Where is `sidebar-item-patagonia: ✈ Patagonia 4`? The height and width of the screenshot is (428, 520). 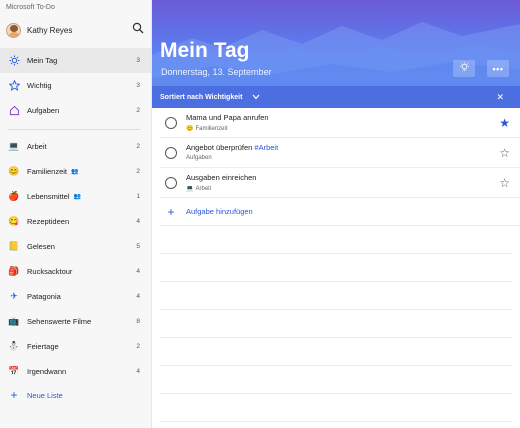
sidebar-item-patagonia: ✈ Patagonia 4 is located at coordinates (75, 296).